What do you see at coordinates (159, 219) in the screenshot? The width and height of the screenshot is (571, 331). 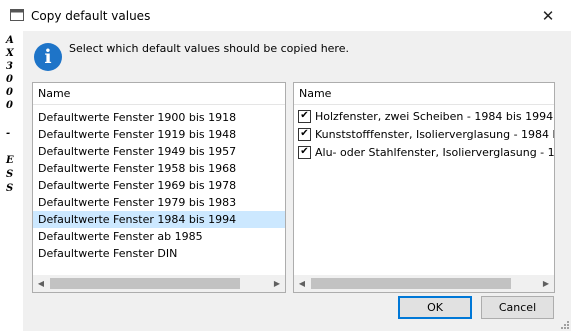 I see `list-item-selected: Defaultwerte Fenster 1984 bis 1994` at bounding box center [159, 219].